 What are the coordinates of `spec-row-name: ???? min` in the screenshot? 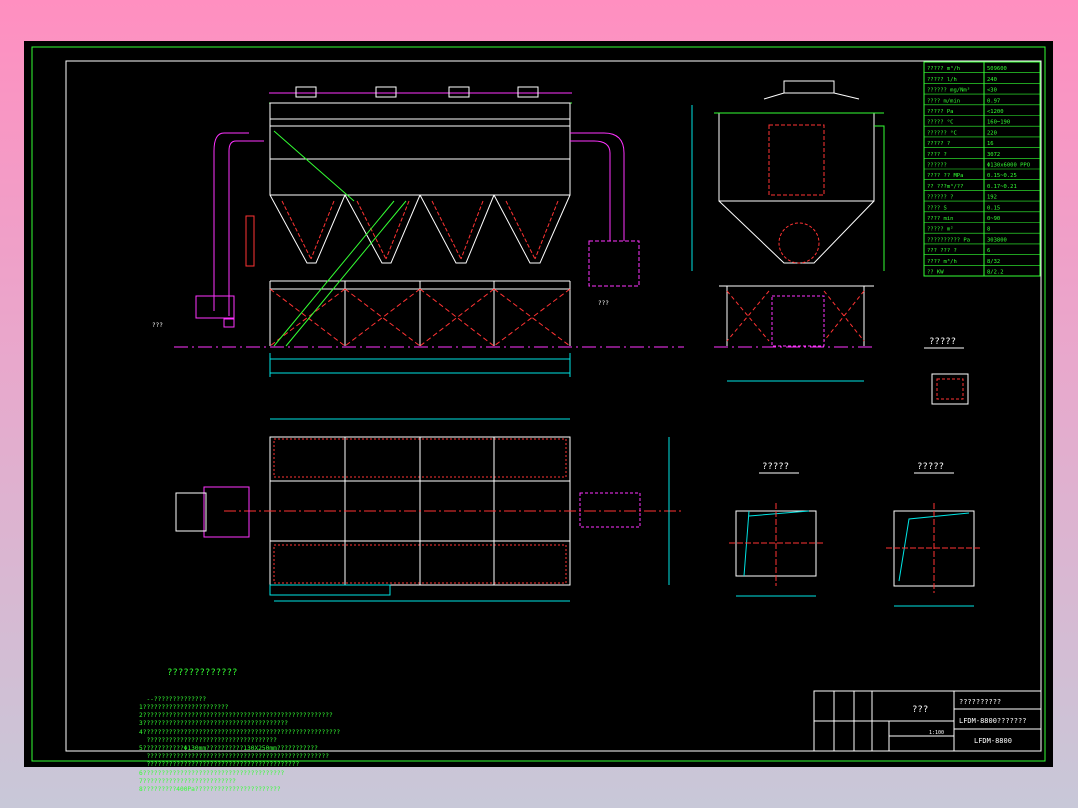 It's located at (940, 219).